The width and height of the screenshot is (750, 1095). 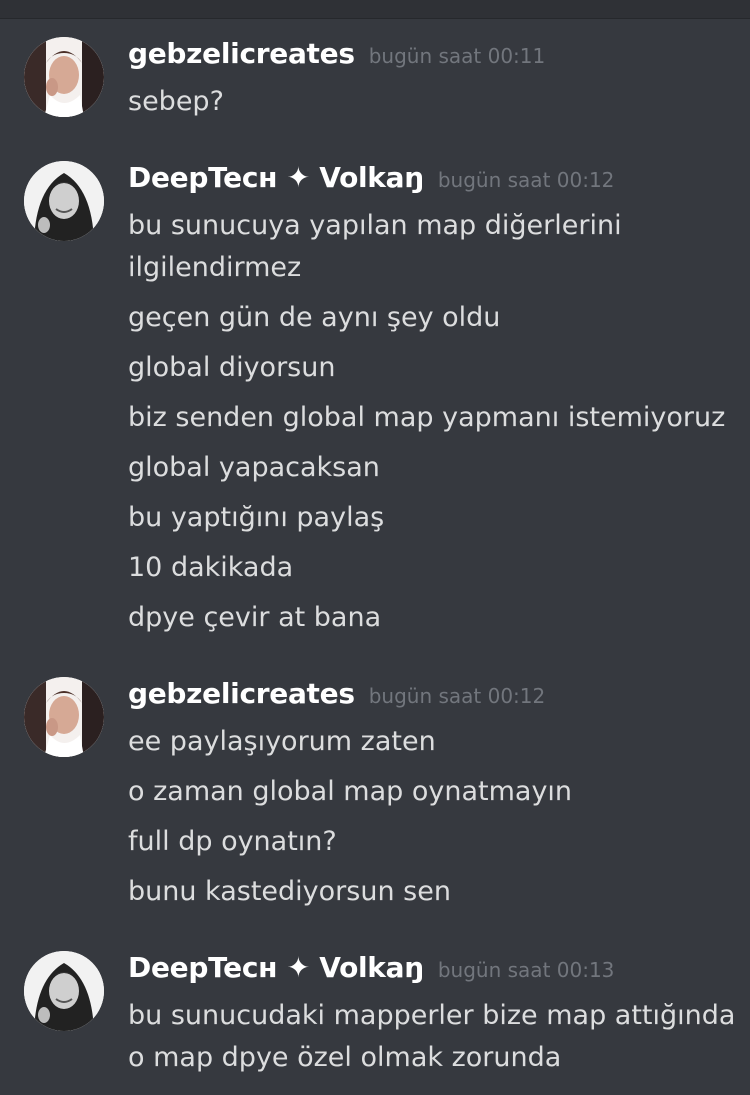 What do you see at coordinates (375, 9) in the screenshot?
I see `top-bar` at bounding box center [375, 9].